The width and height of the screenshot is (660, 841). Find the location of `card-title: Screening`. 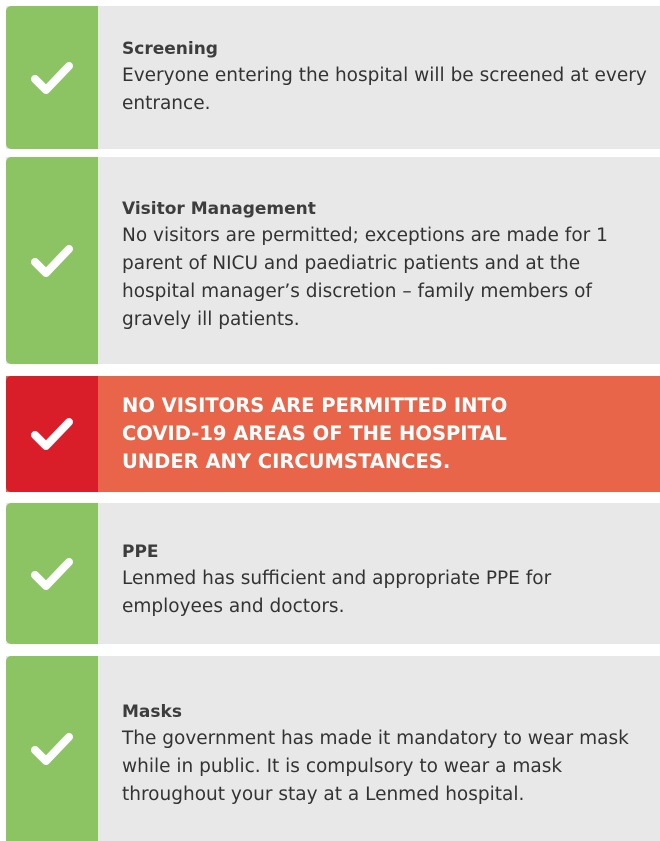

card-title: Screening is located at coordinates (170, 49).